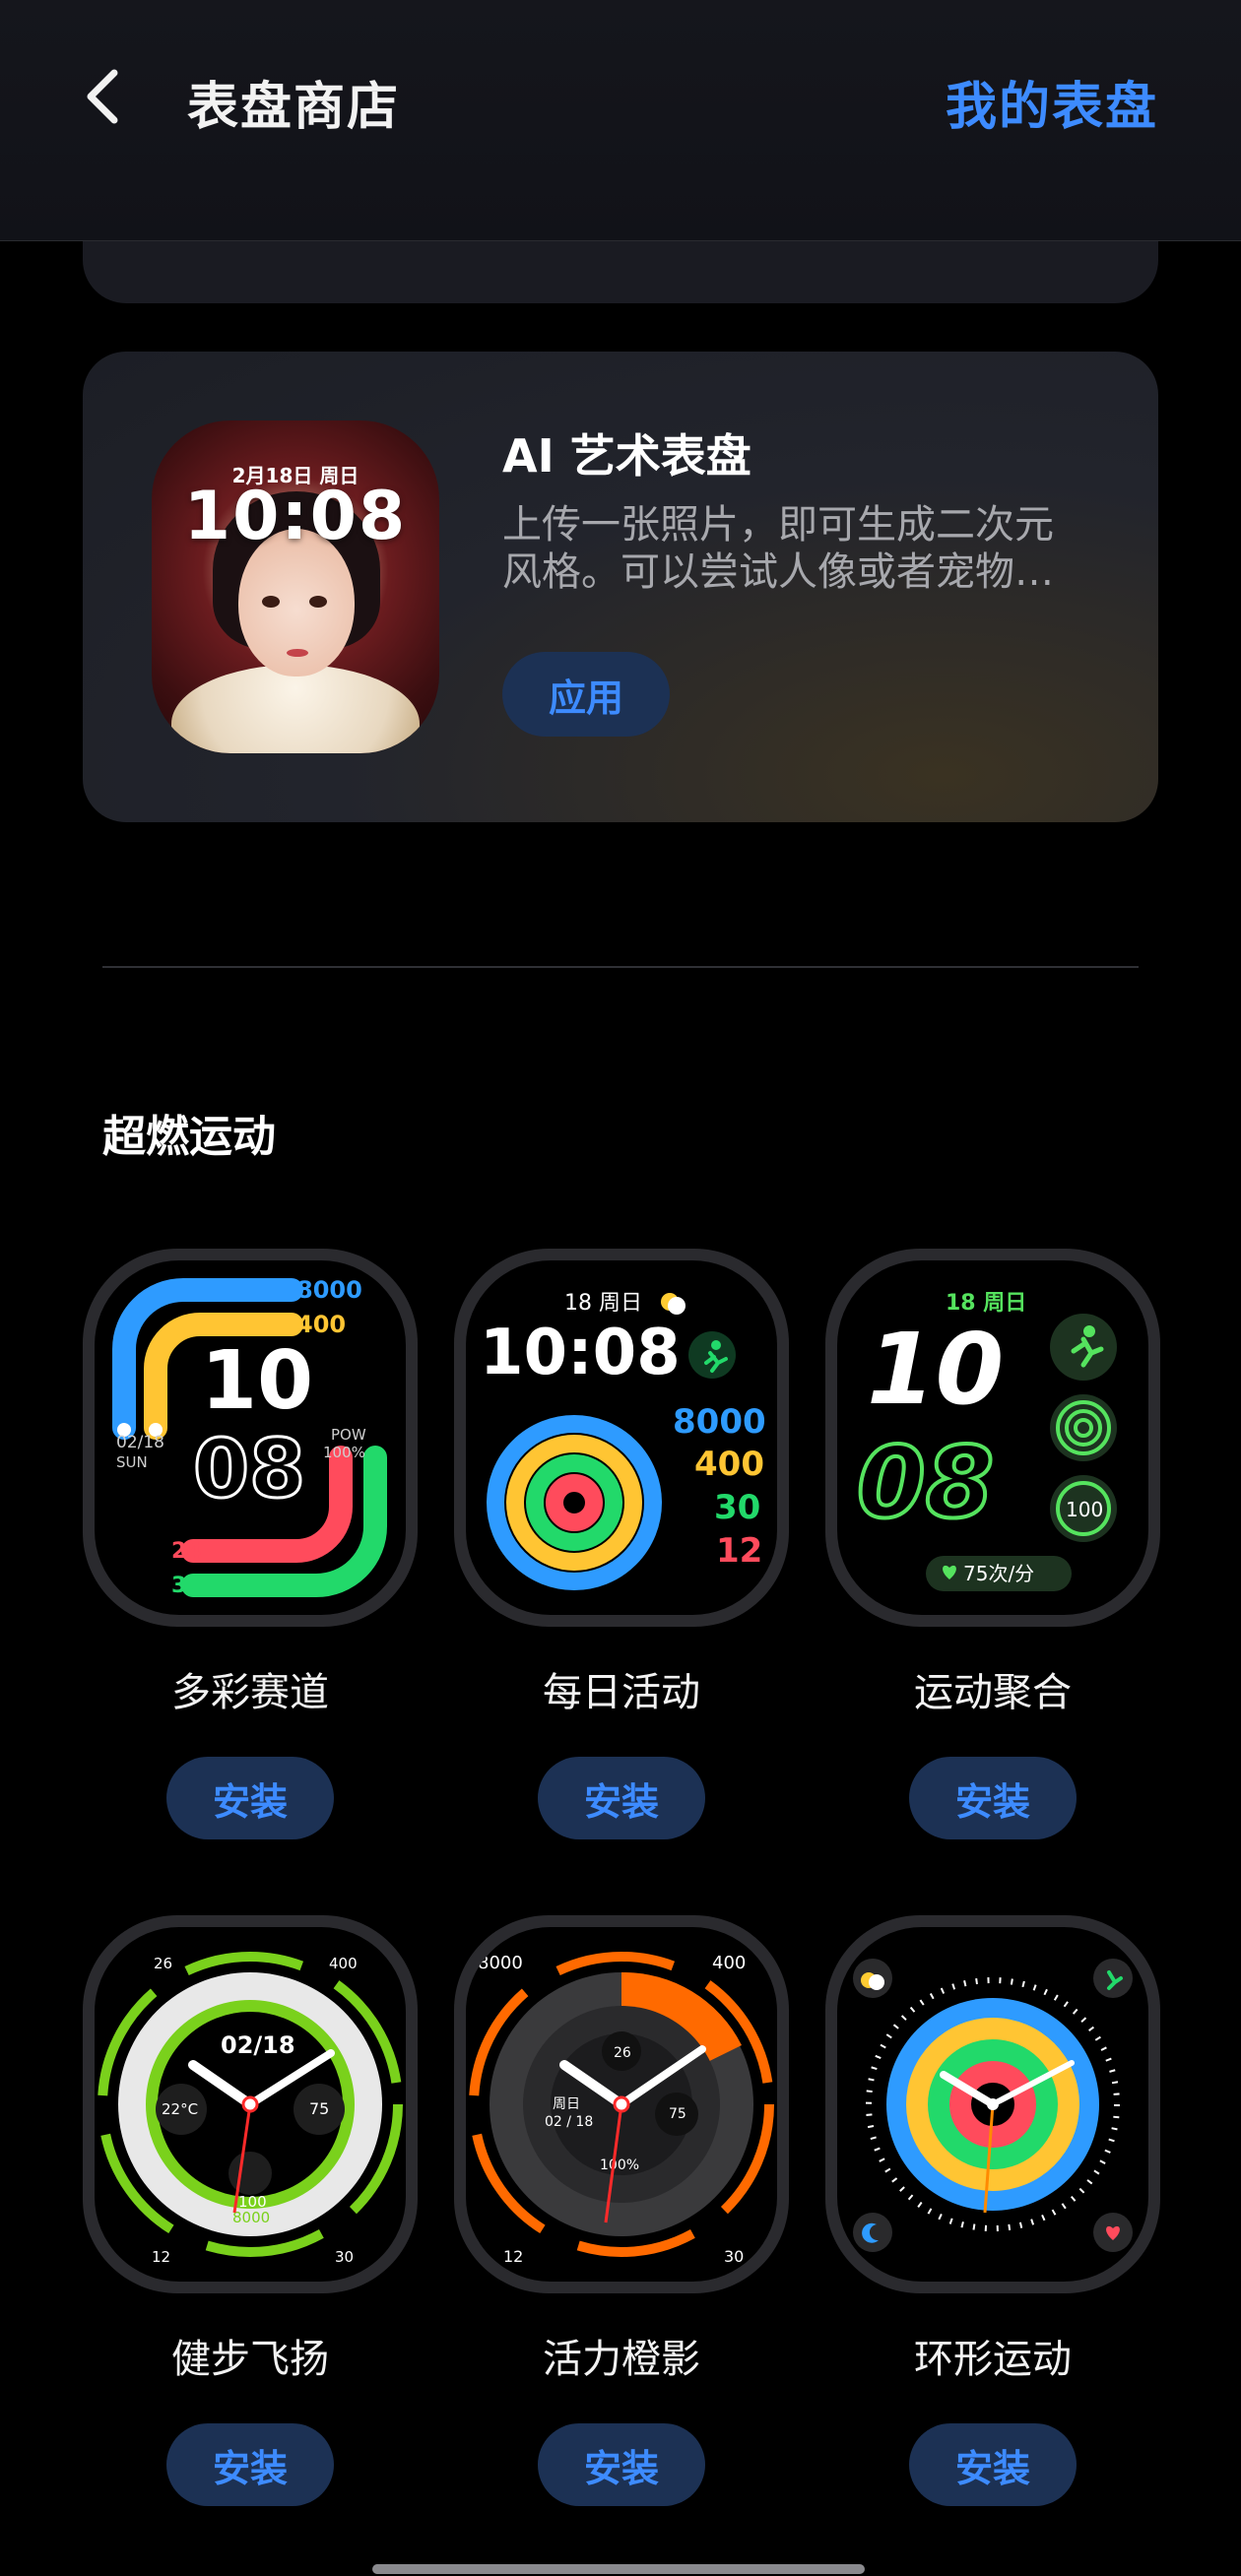 The image size is (1241, 2576). Describe the element at coordinates (1052, 102) in the screenshot. I see `my-watch-faces-link: 我的表盘` at that location.